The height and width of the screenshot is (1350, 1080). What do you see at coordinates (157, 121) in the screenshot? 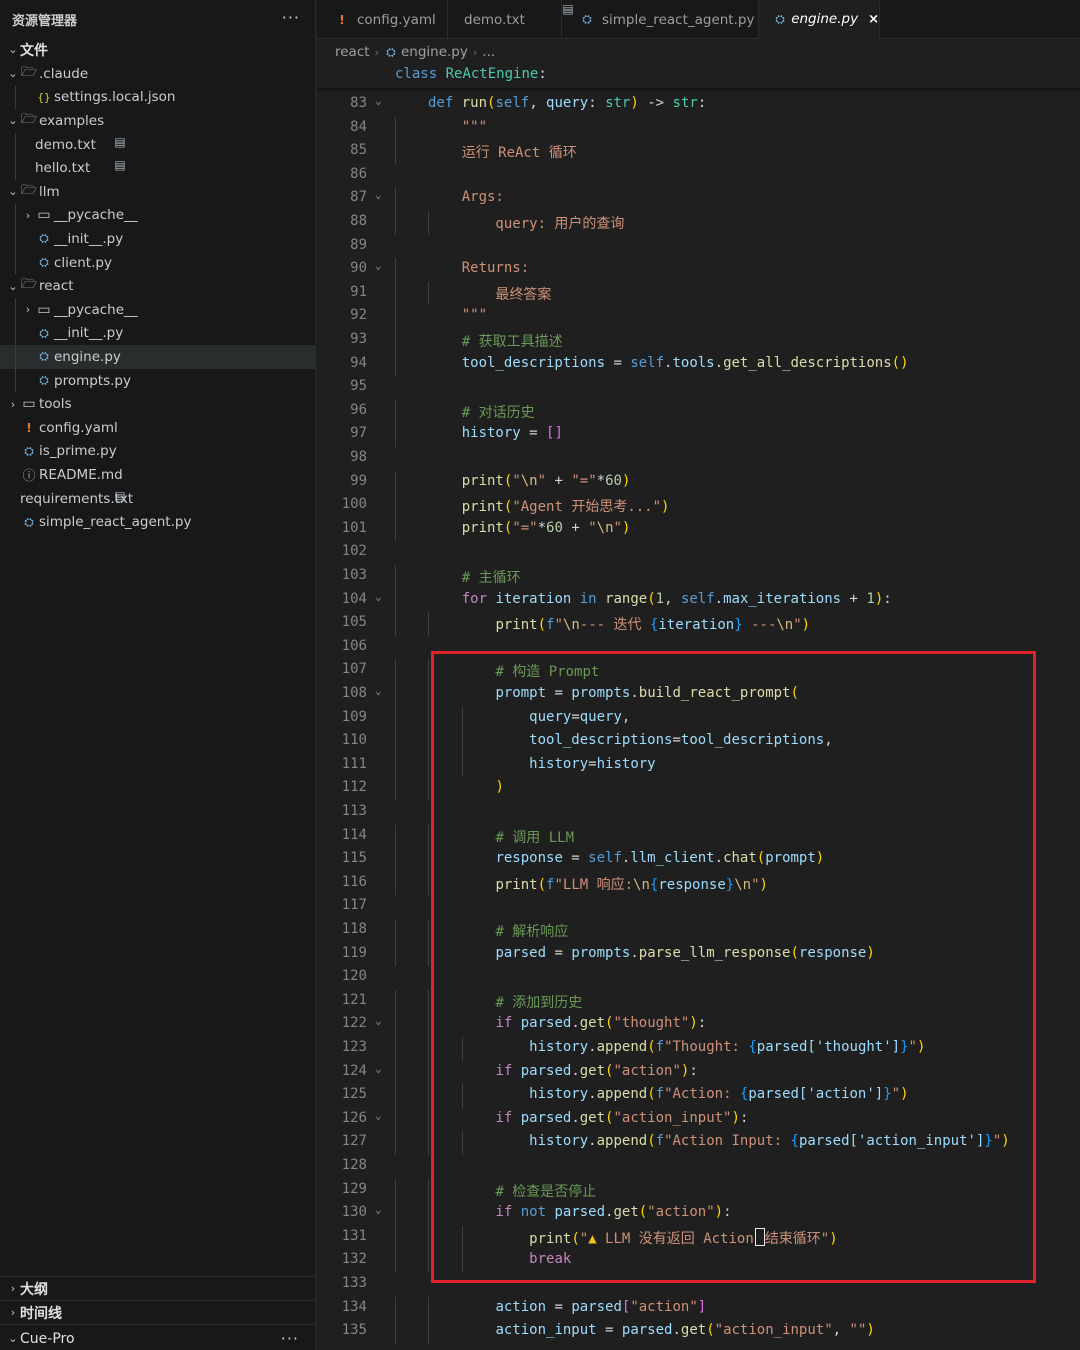
I see `tree-item: ⌄ 🗁 examples` at bounding box center [157, 121].